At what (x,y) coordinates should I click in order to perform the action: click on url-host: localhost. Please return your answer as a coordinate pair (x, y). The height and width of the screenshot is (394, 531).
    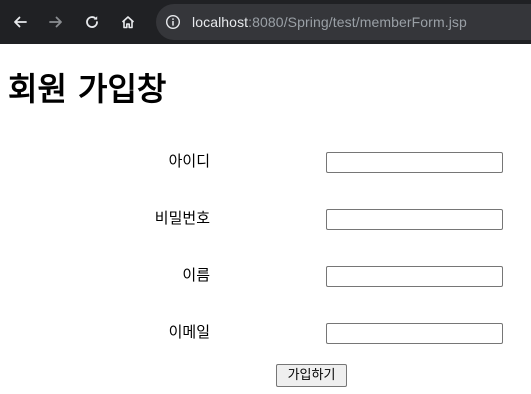
    Looking at the image, I should click on (220, 22).